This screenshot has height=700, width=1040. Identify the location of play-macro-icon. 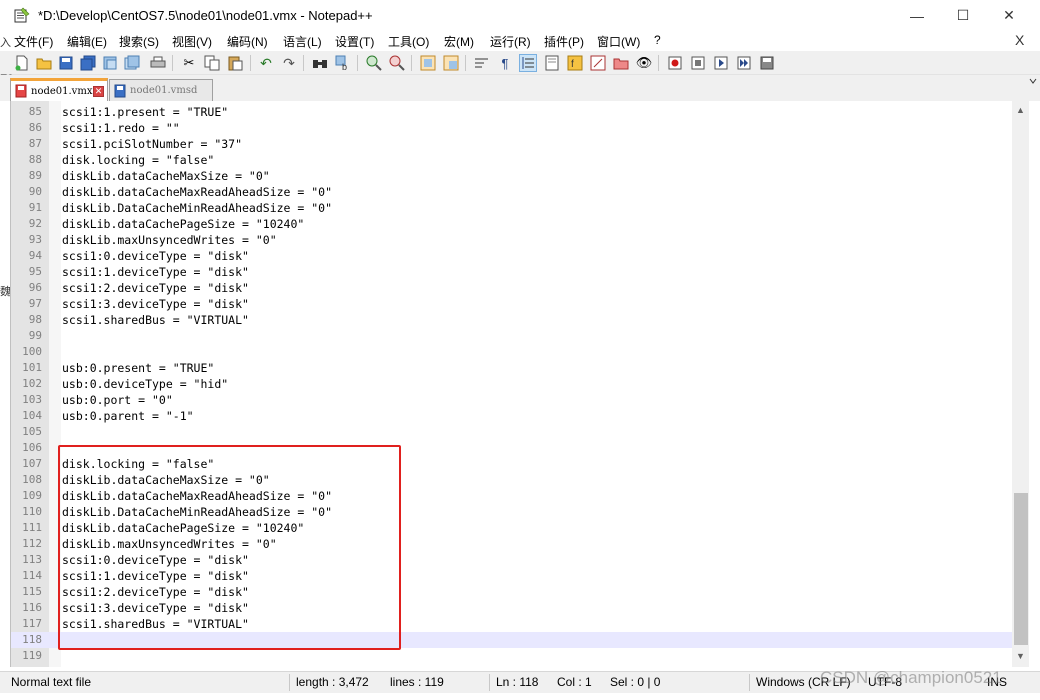
(721, 63).